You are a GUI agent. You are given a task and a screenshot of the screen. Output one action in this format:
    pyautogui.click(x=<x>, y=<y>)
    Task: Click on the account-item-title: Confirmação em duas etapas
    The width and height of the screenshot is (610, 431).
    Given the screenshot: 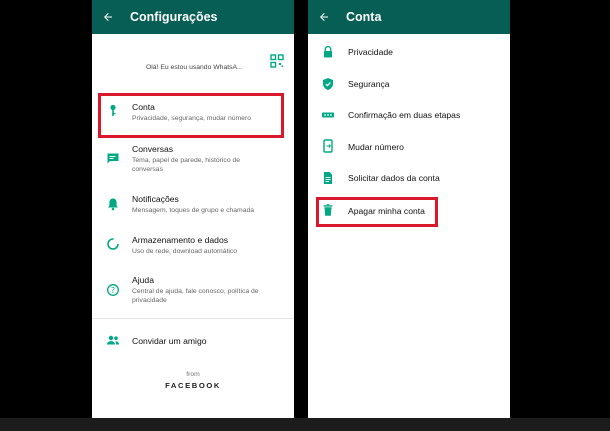 What is the action you would take?
    pyautogui.click(x=404, y=115)
    